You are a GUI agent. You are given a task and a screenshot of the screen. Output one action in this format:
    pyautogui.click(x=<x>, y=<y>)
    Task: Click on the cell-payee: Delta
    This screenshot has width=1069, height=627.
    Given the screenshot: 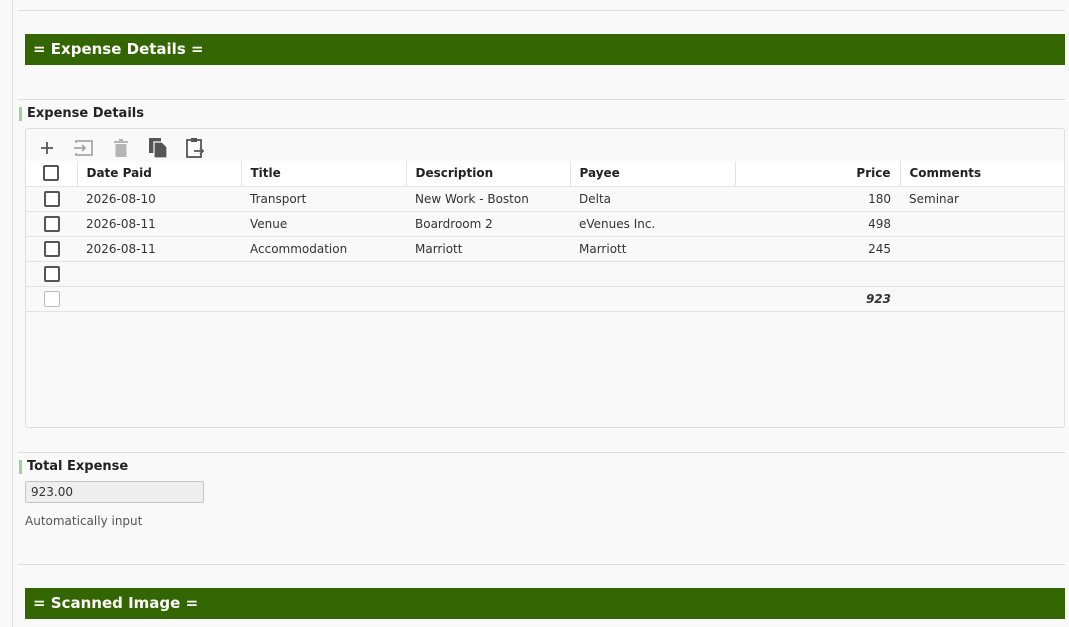 What is the action you would take?
    pyautogui.click(x=652, y=199)
    